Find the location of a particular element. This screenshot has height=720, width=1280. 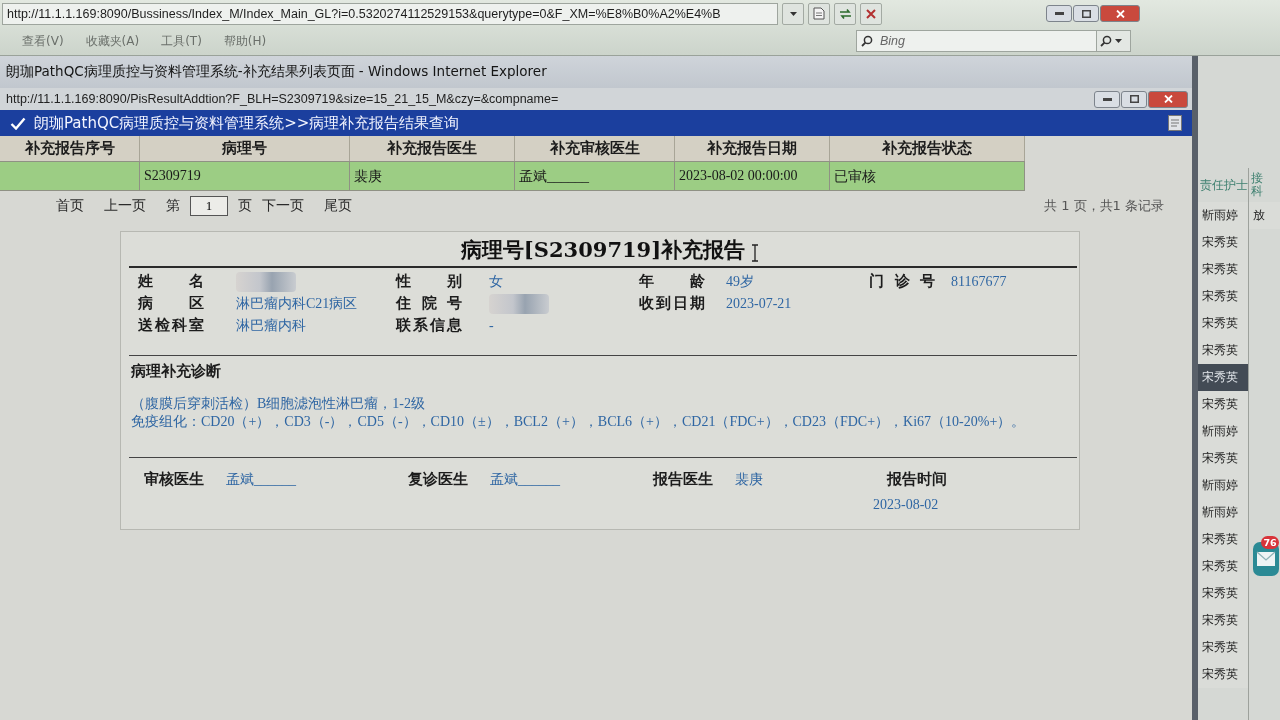

field-label: 性别 is located at coordinates (429, 282).